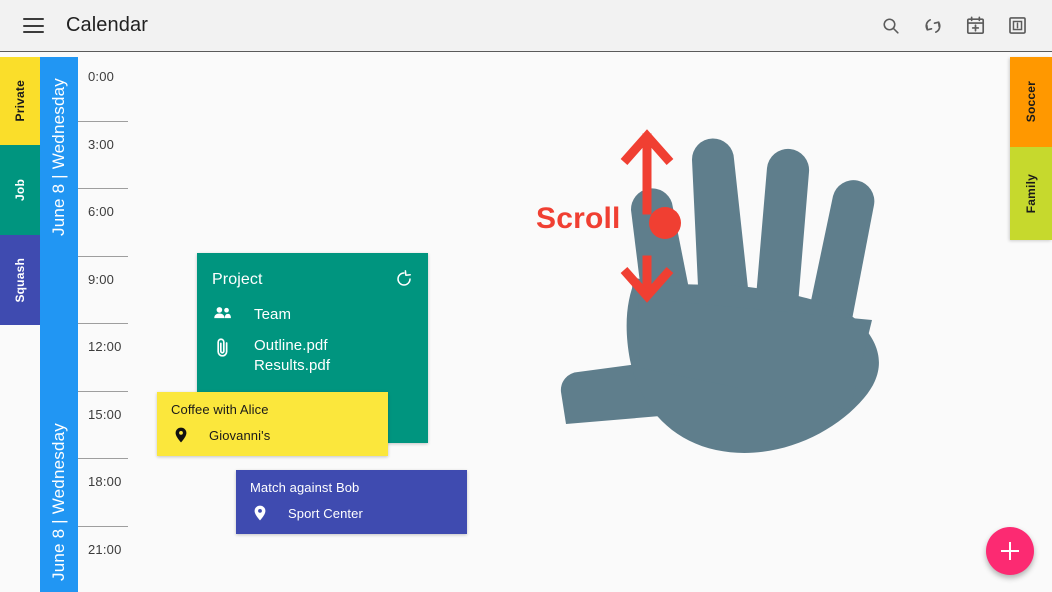  I want to click on day-label-bottom: June 8 | Wednesday, so click(59, 502).